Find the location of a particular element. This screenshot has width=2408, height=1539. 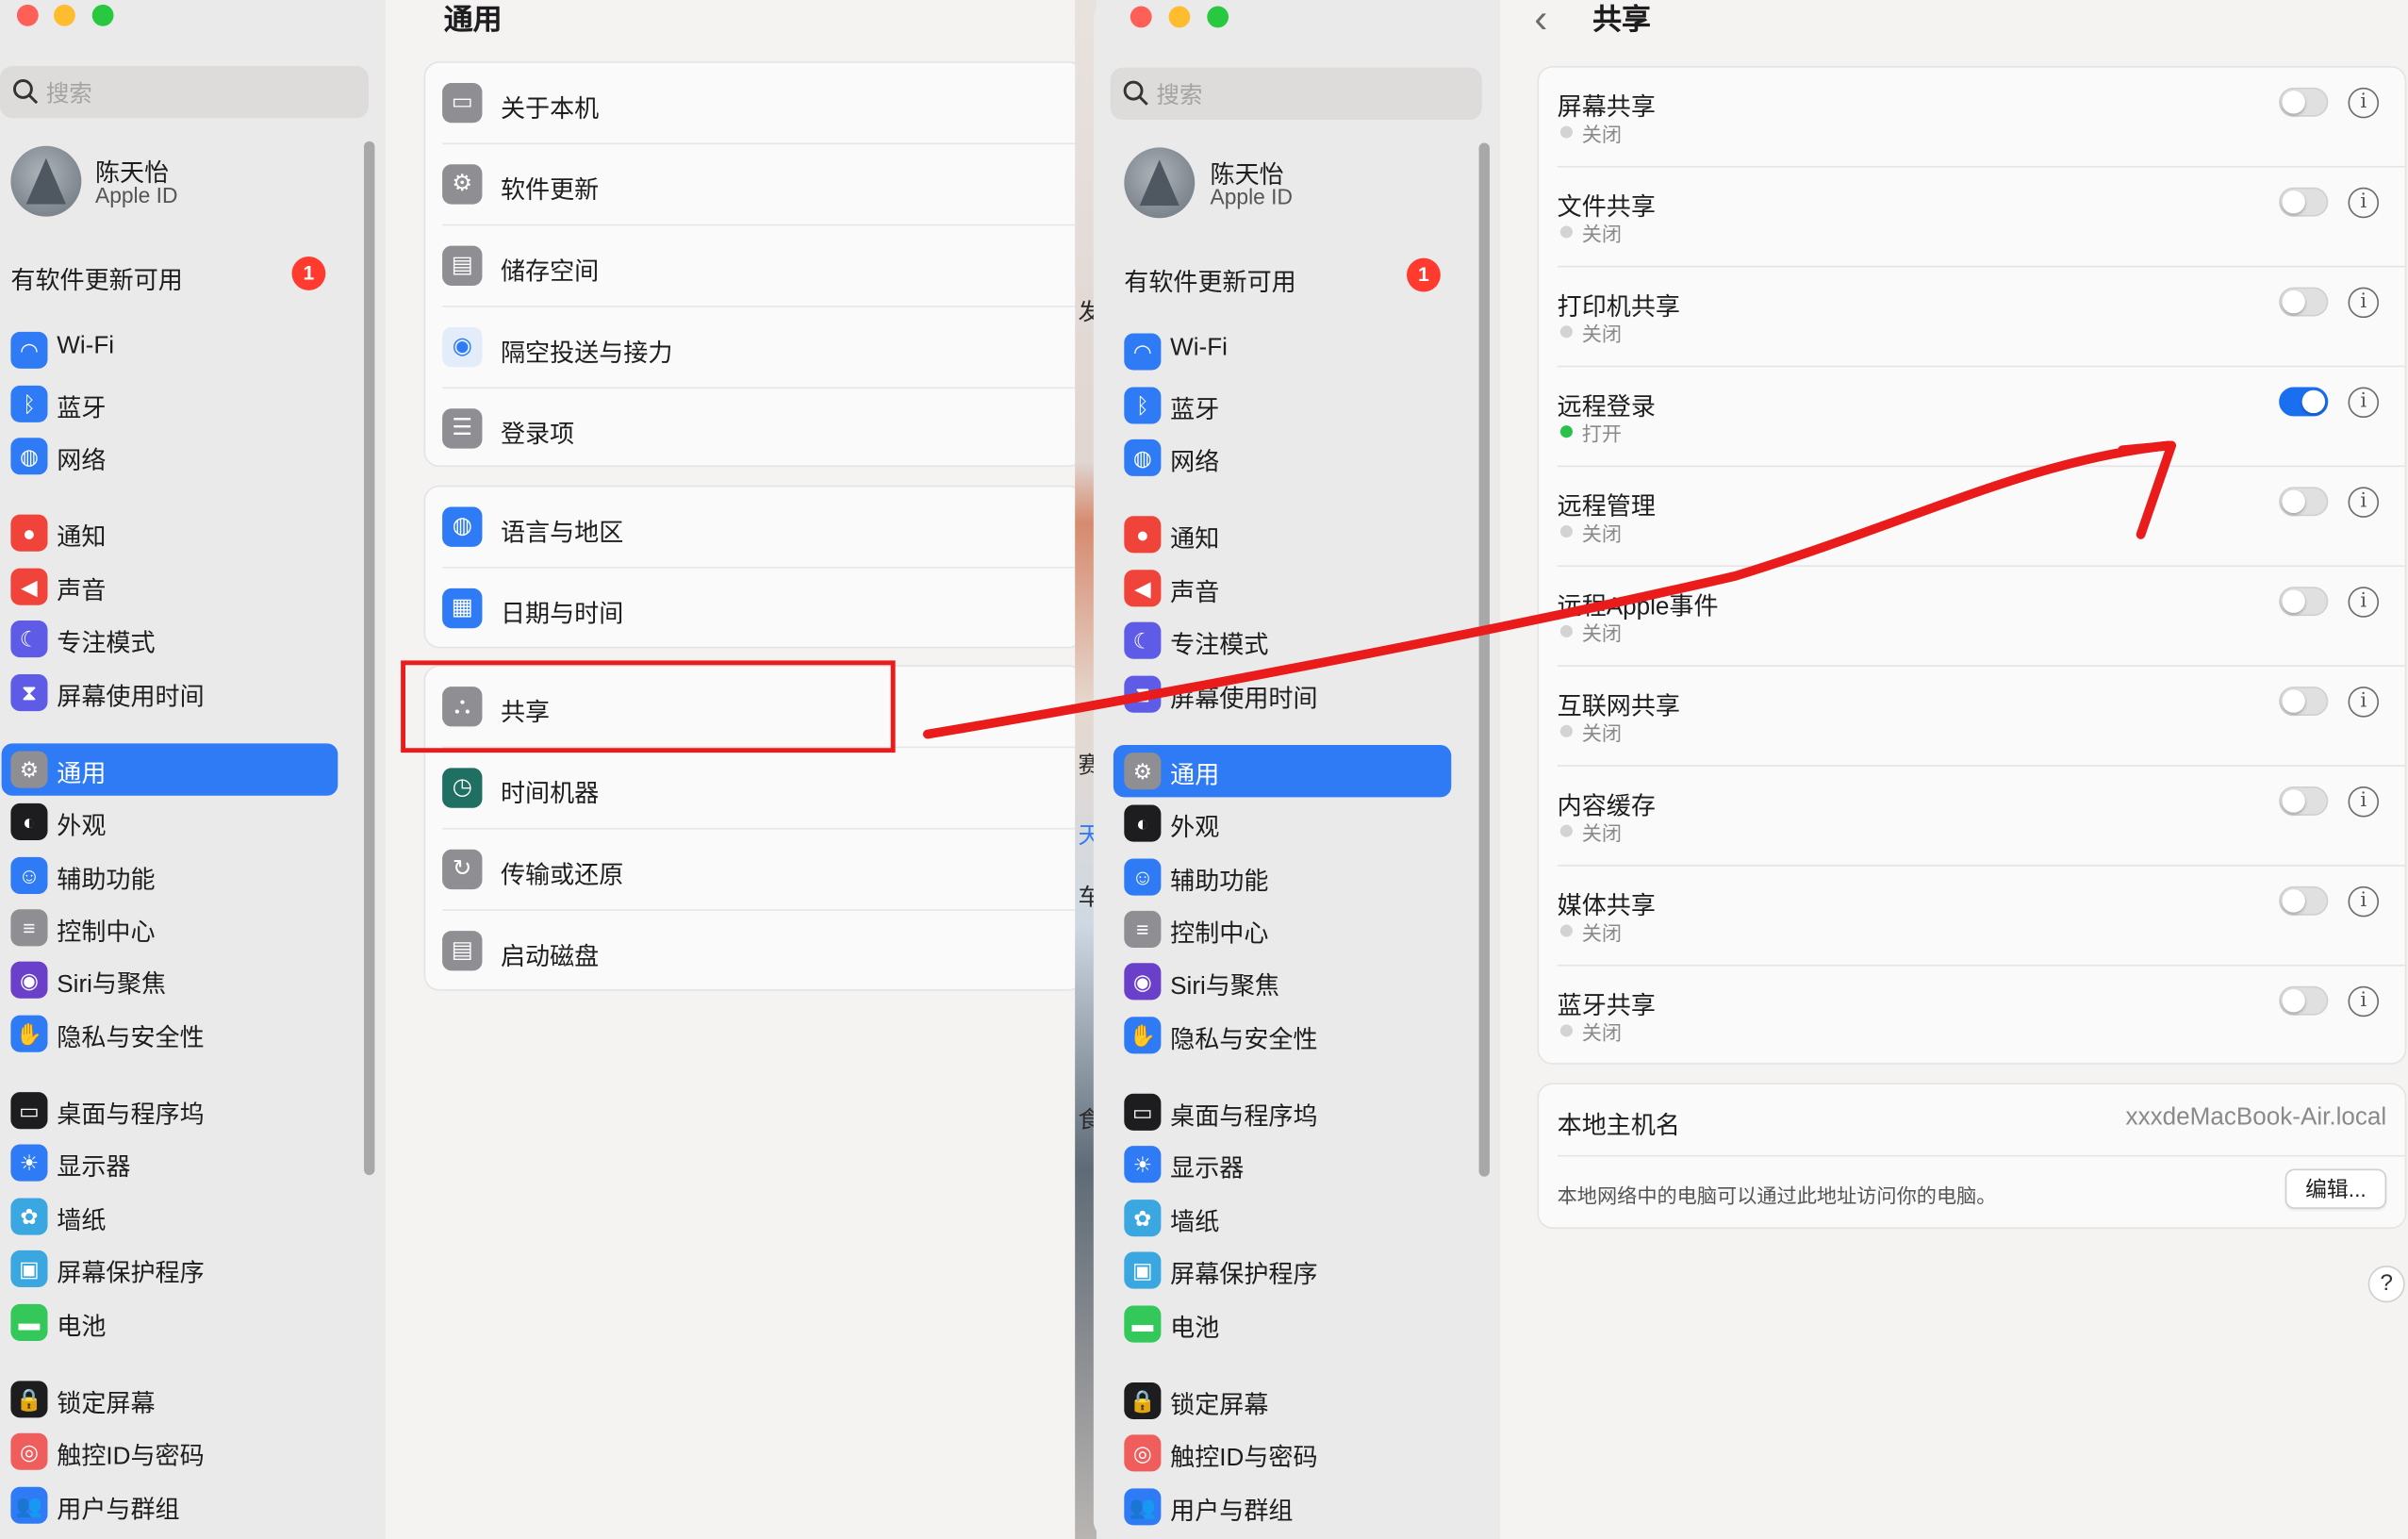

general-item-软件更新: ⚙ 软件更新 is located at coordinates (754, 185).